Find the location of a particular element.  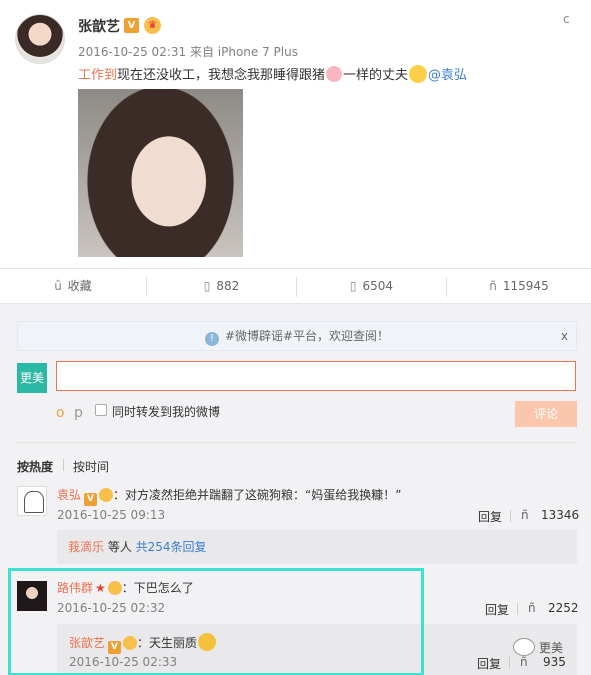

repost-button: ▯ 882 is located at coordinates (221, 286).